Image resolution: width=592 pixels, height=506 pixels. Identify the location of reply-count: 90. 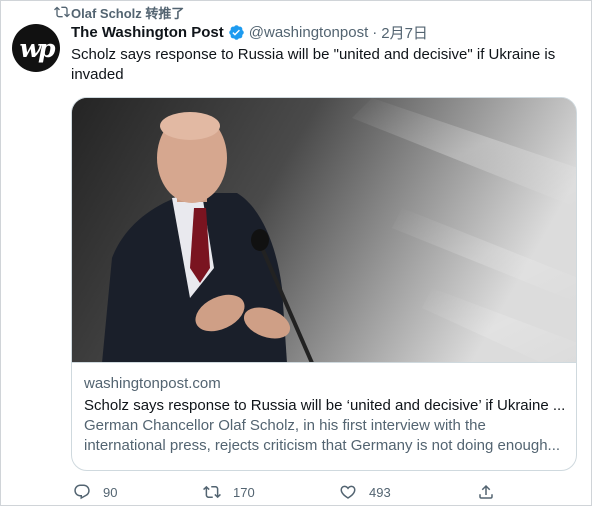
(110, 492).